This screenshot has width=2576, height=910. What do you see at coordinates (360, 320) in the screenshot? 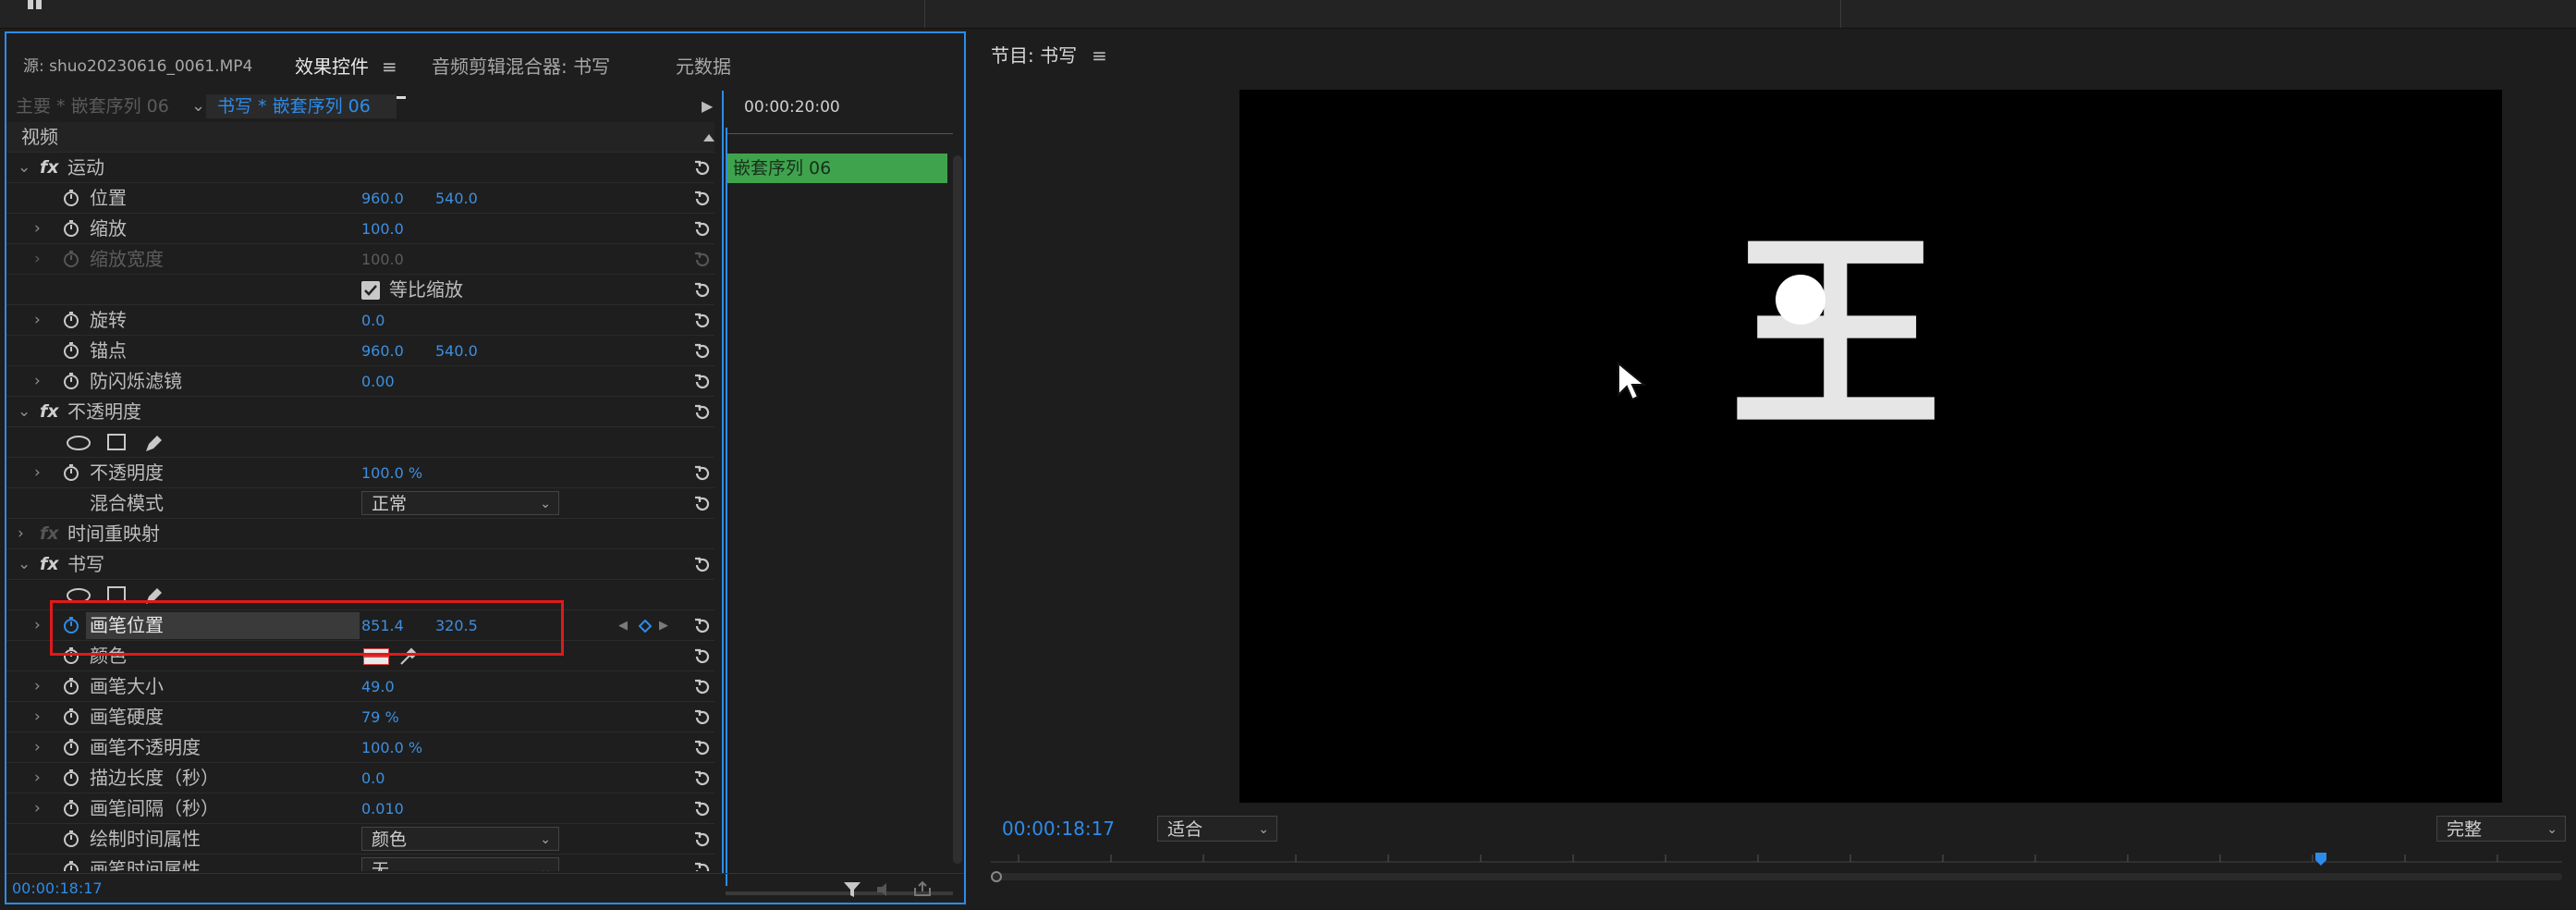
I see `rotation-row: › 旋转 0.0` at bounding box center [360, 320].